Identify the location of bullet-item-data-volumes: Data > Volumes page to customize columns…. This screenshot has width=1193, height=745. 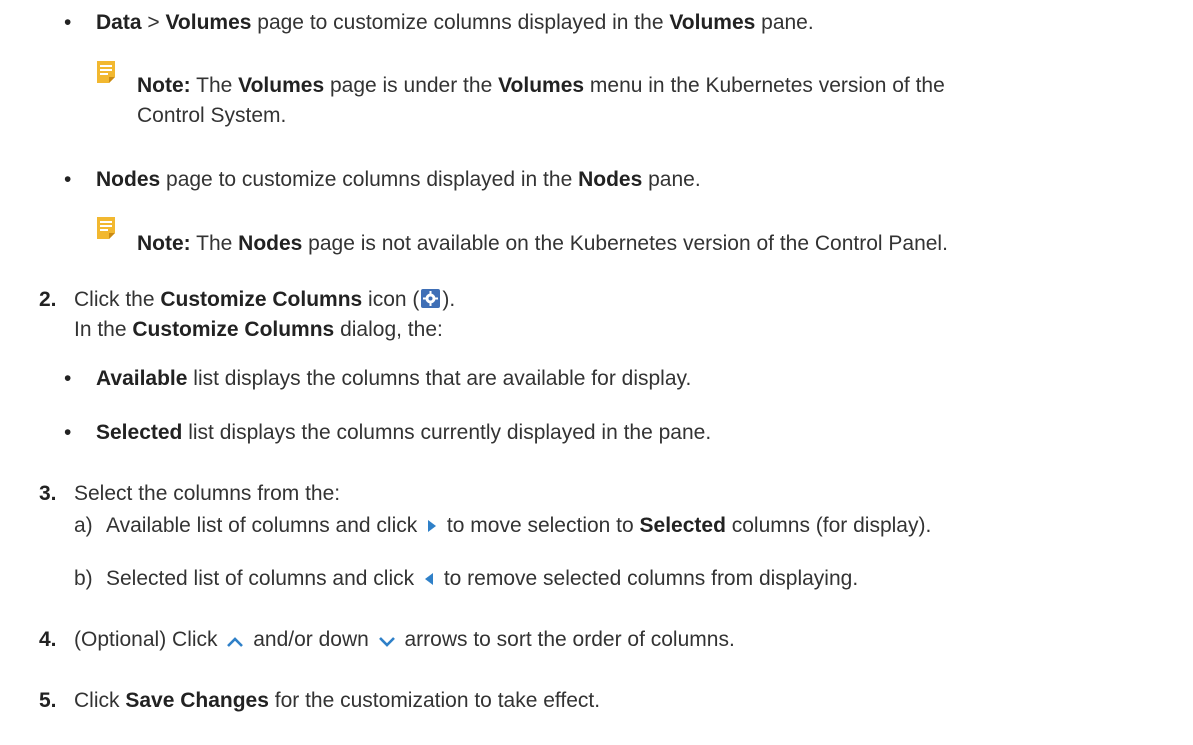
(455, 23).